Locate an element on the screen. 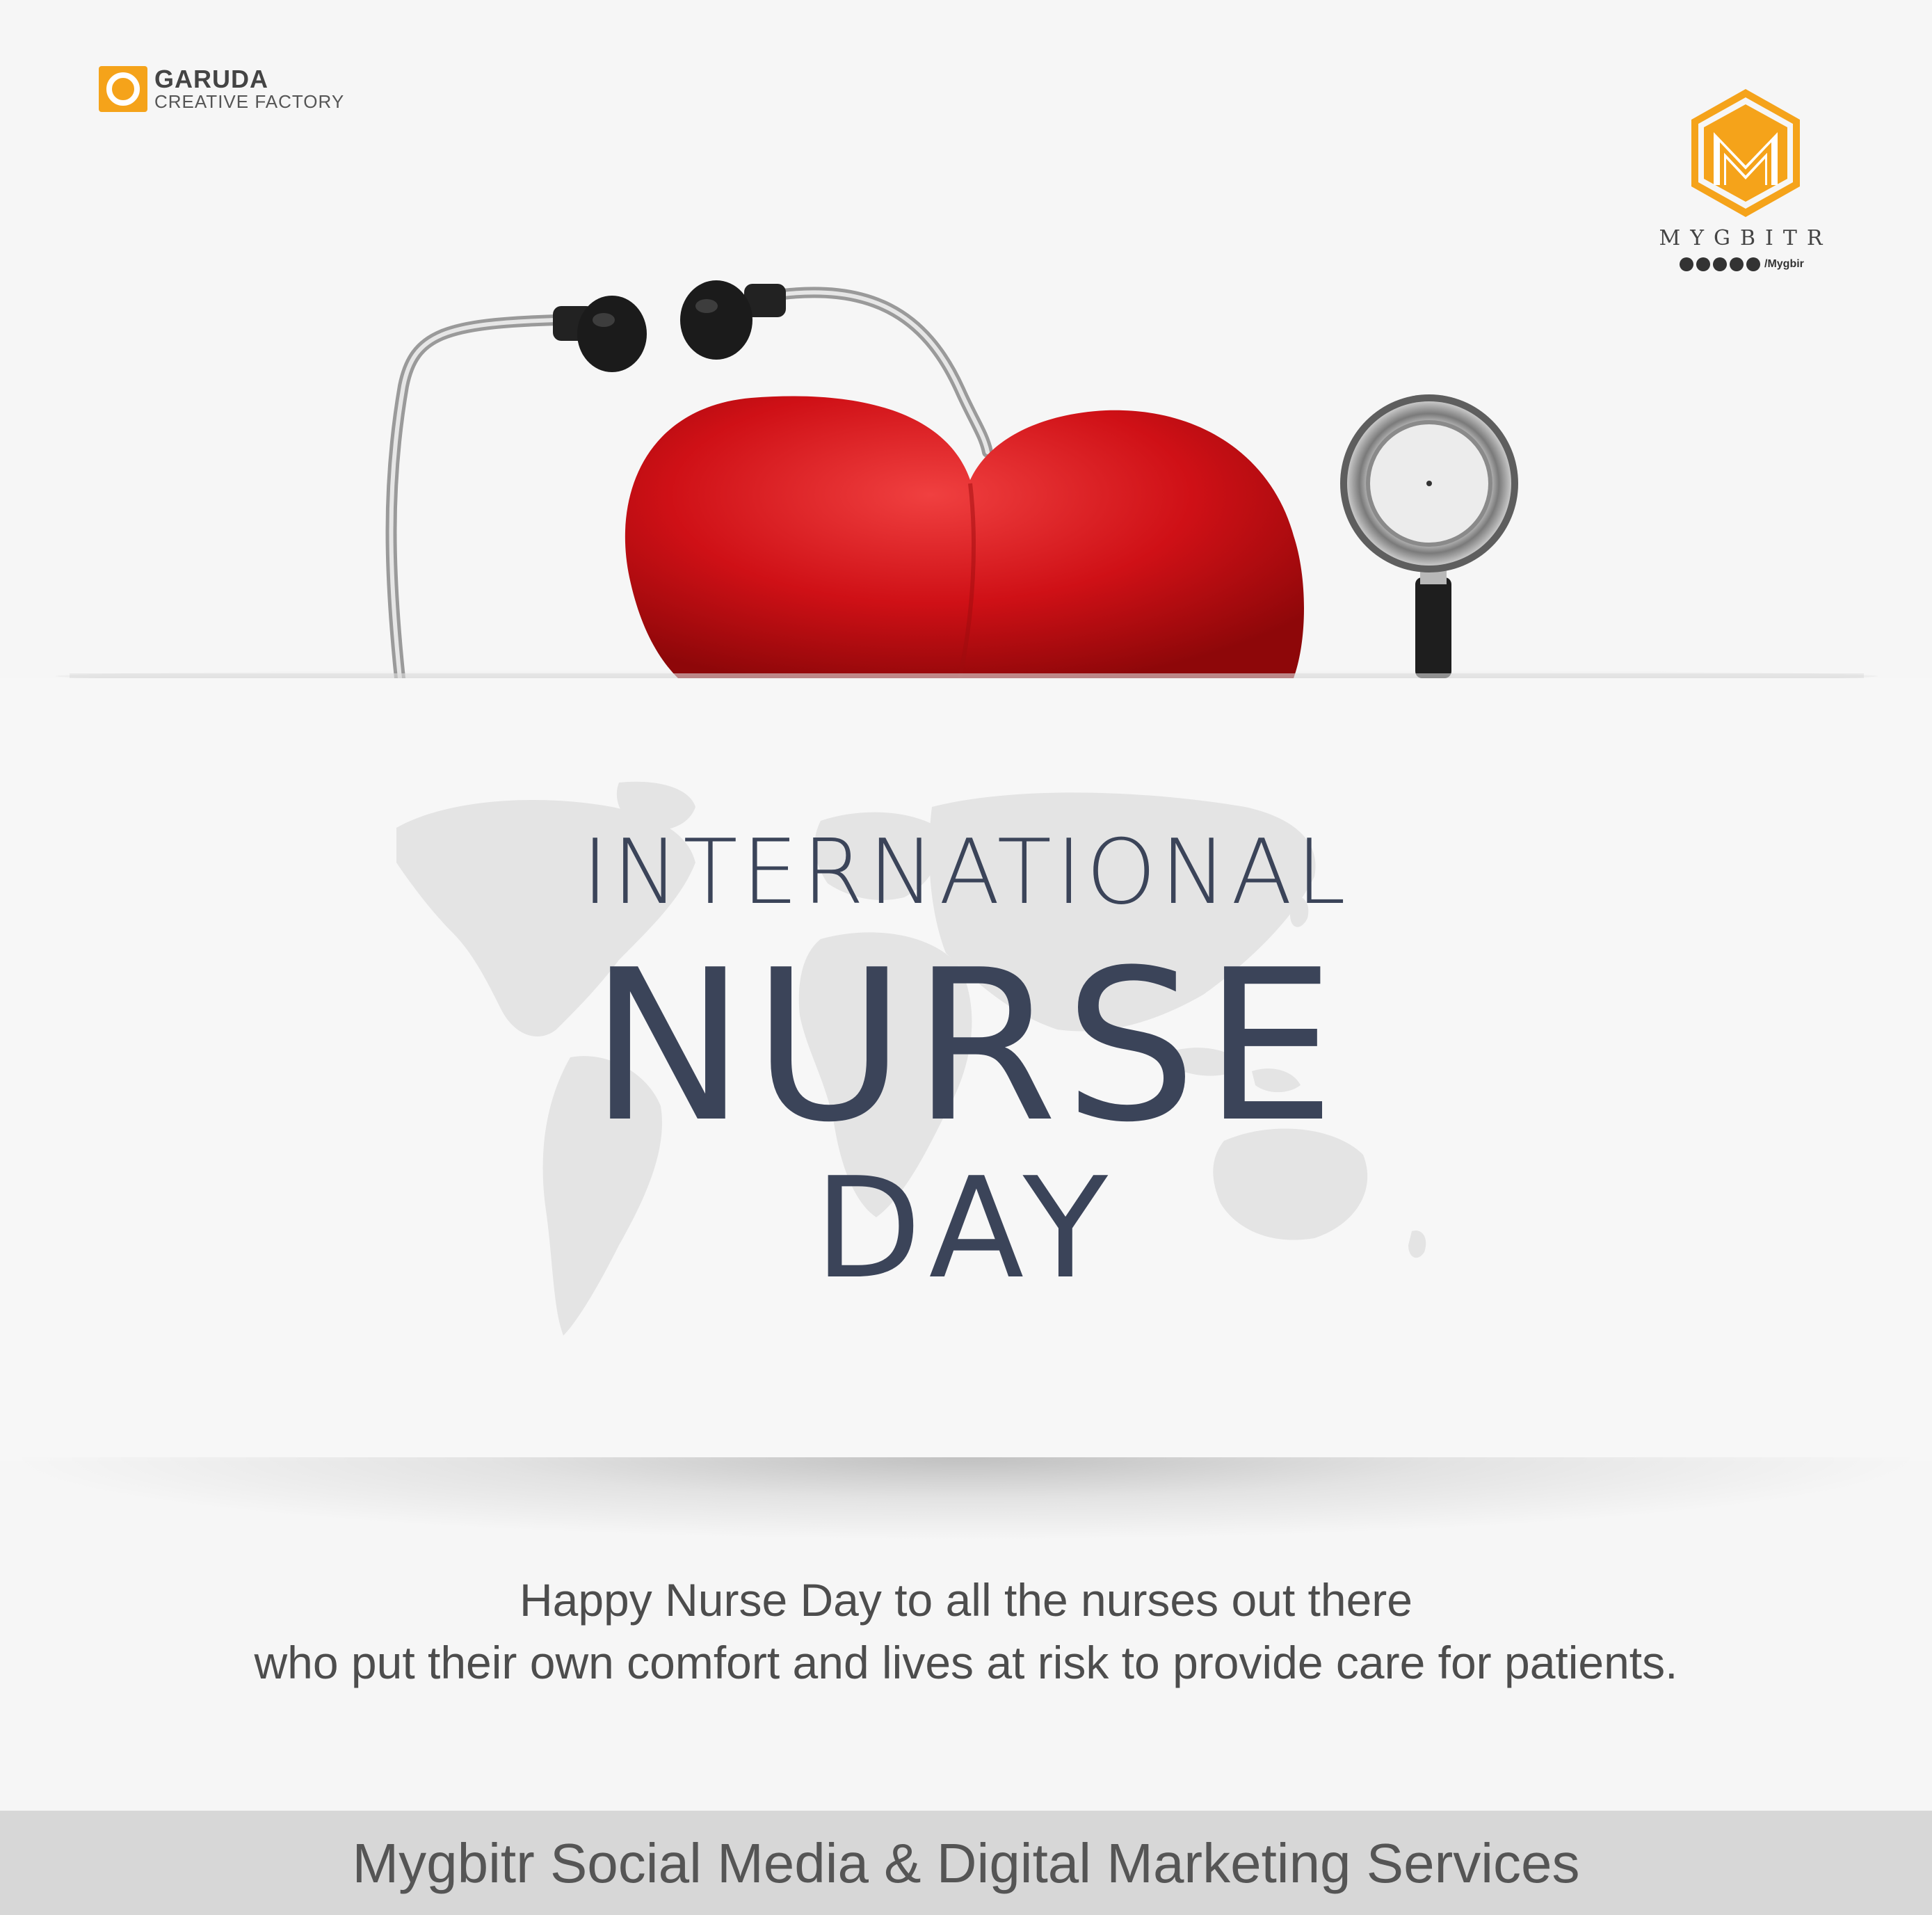 The width and height of the screenshot is (1932, 1915). headline-nurse: NURSE is located at coordinates (966, 1046).